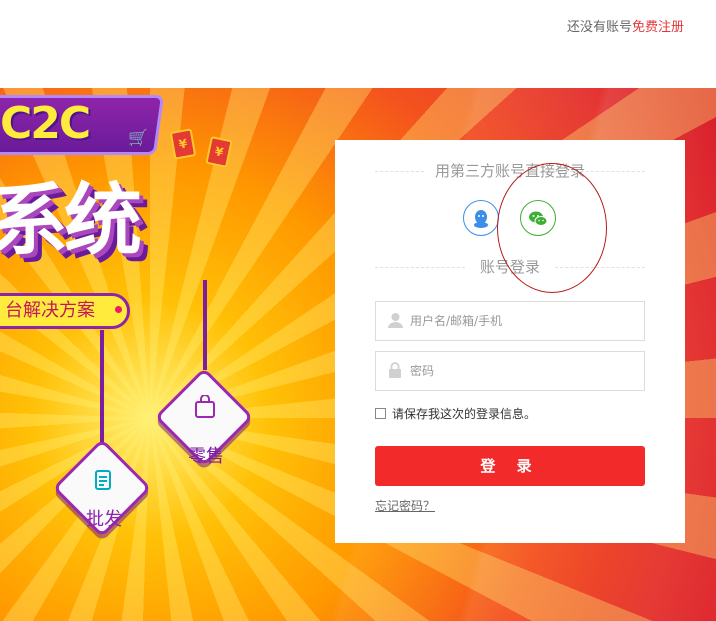  What do you see at coordinates (510, 466) in the screenshot?
I see `login-button: 登 录` at bounding box center [510, 466].